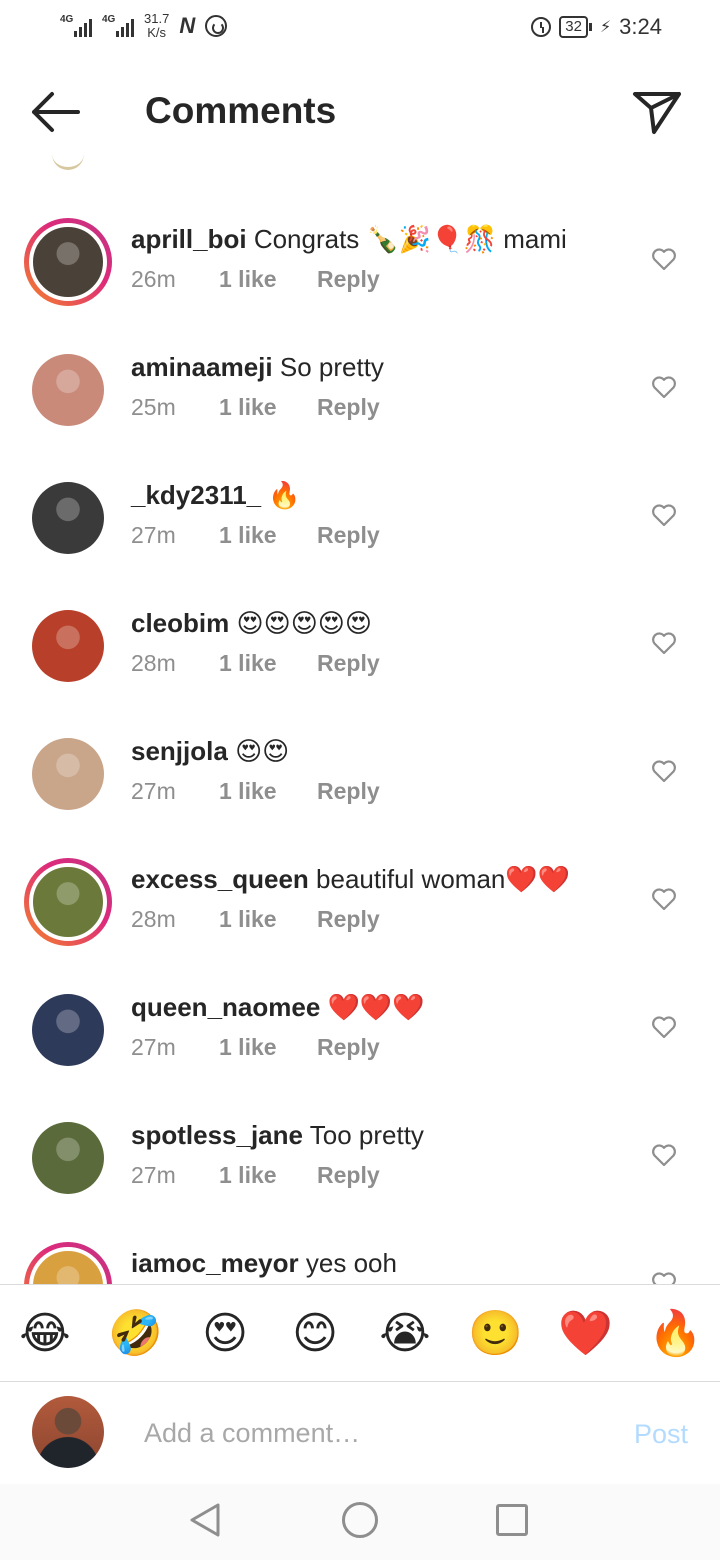 The image size is (720, 1560). Describe the element at coordinates (360, 113) in the screenshot. I see `header: Comments` at that location.